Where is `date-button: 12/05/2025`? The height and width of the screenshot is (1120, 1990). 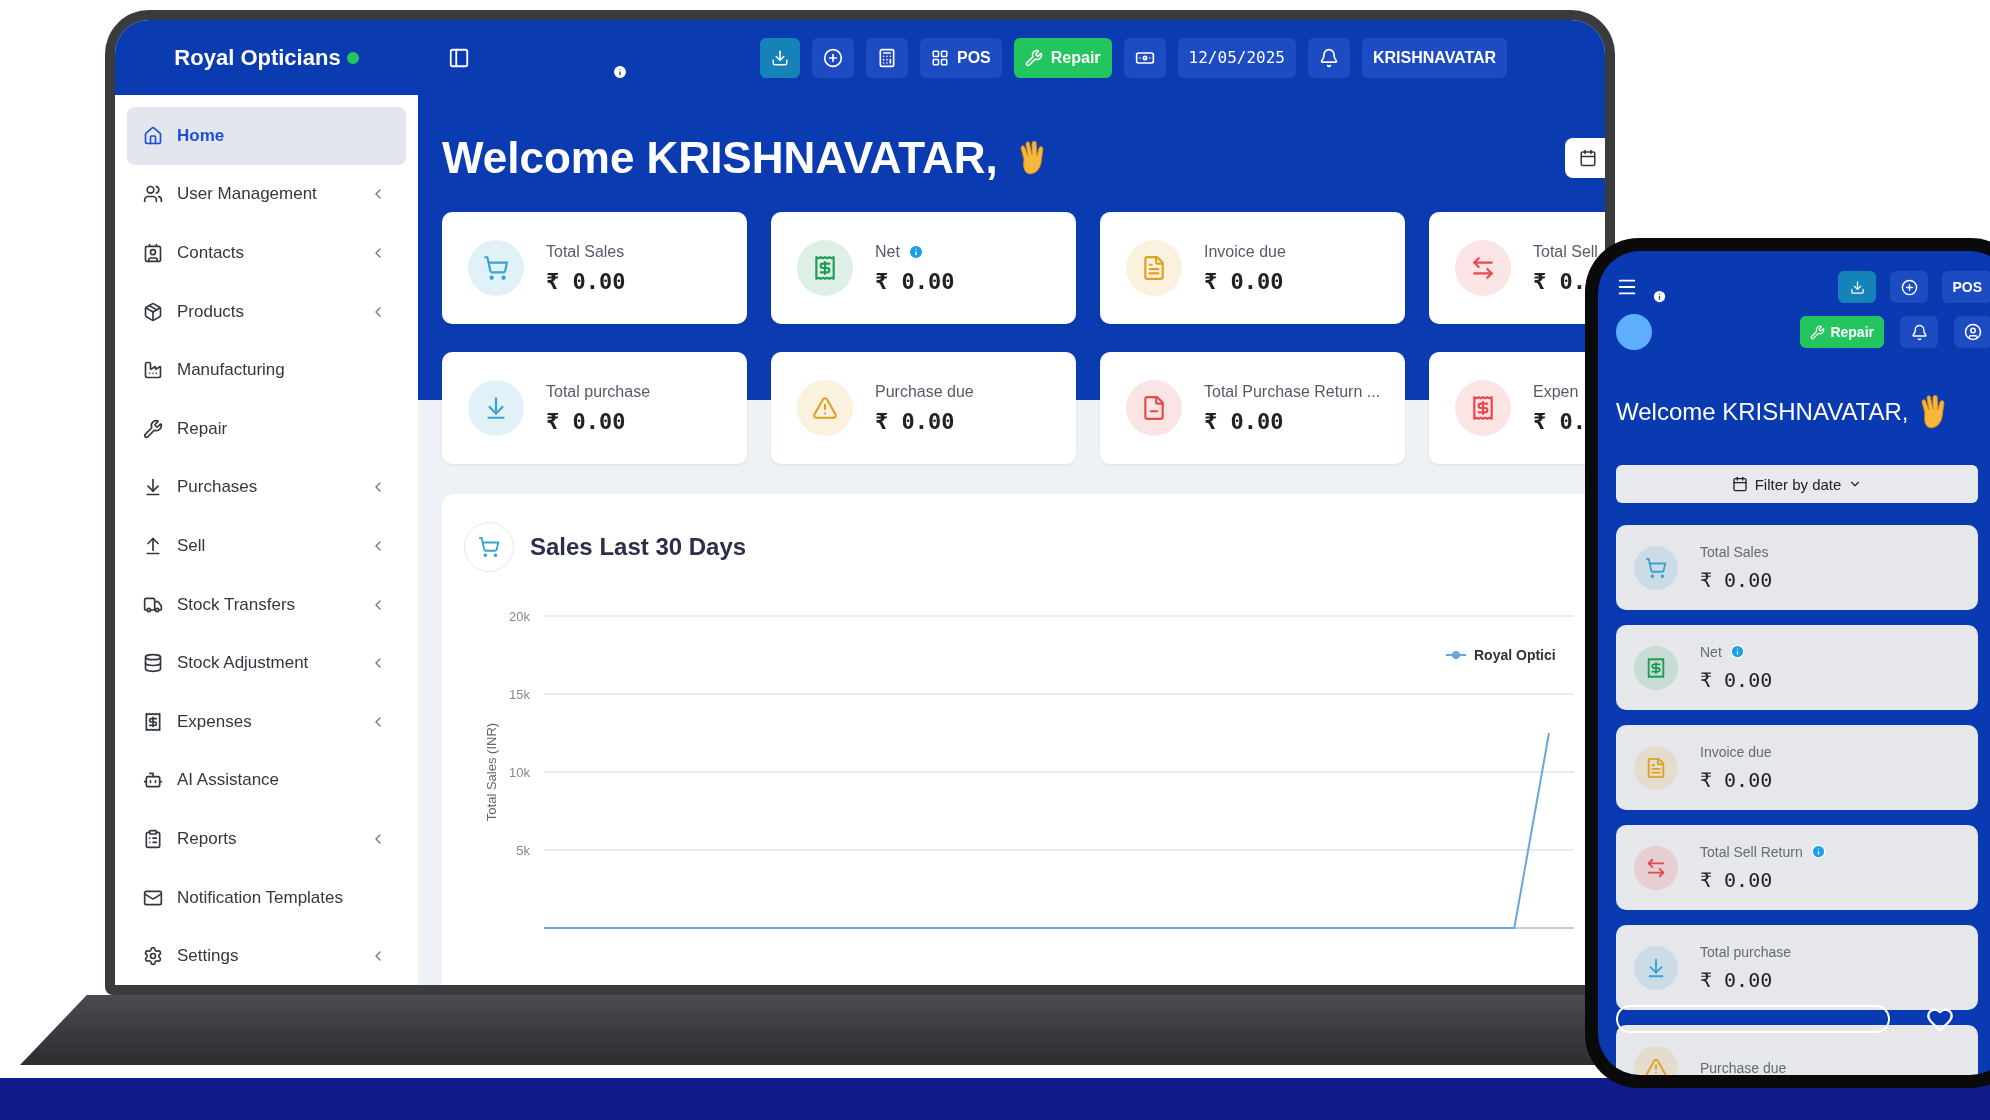
date-button: 12/05/2025 is located at coordinates (1236, 57).